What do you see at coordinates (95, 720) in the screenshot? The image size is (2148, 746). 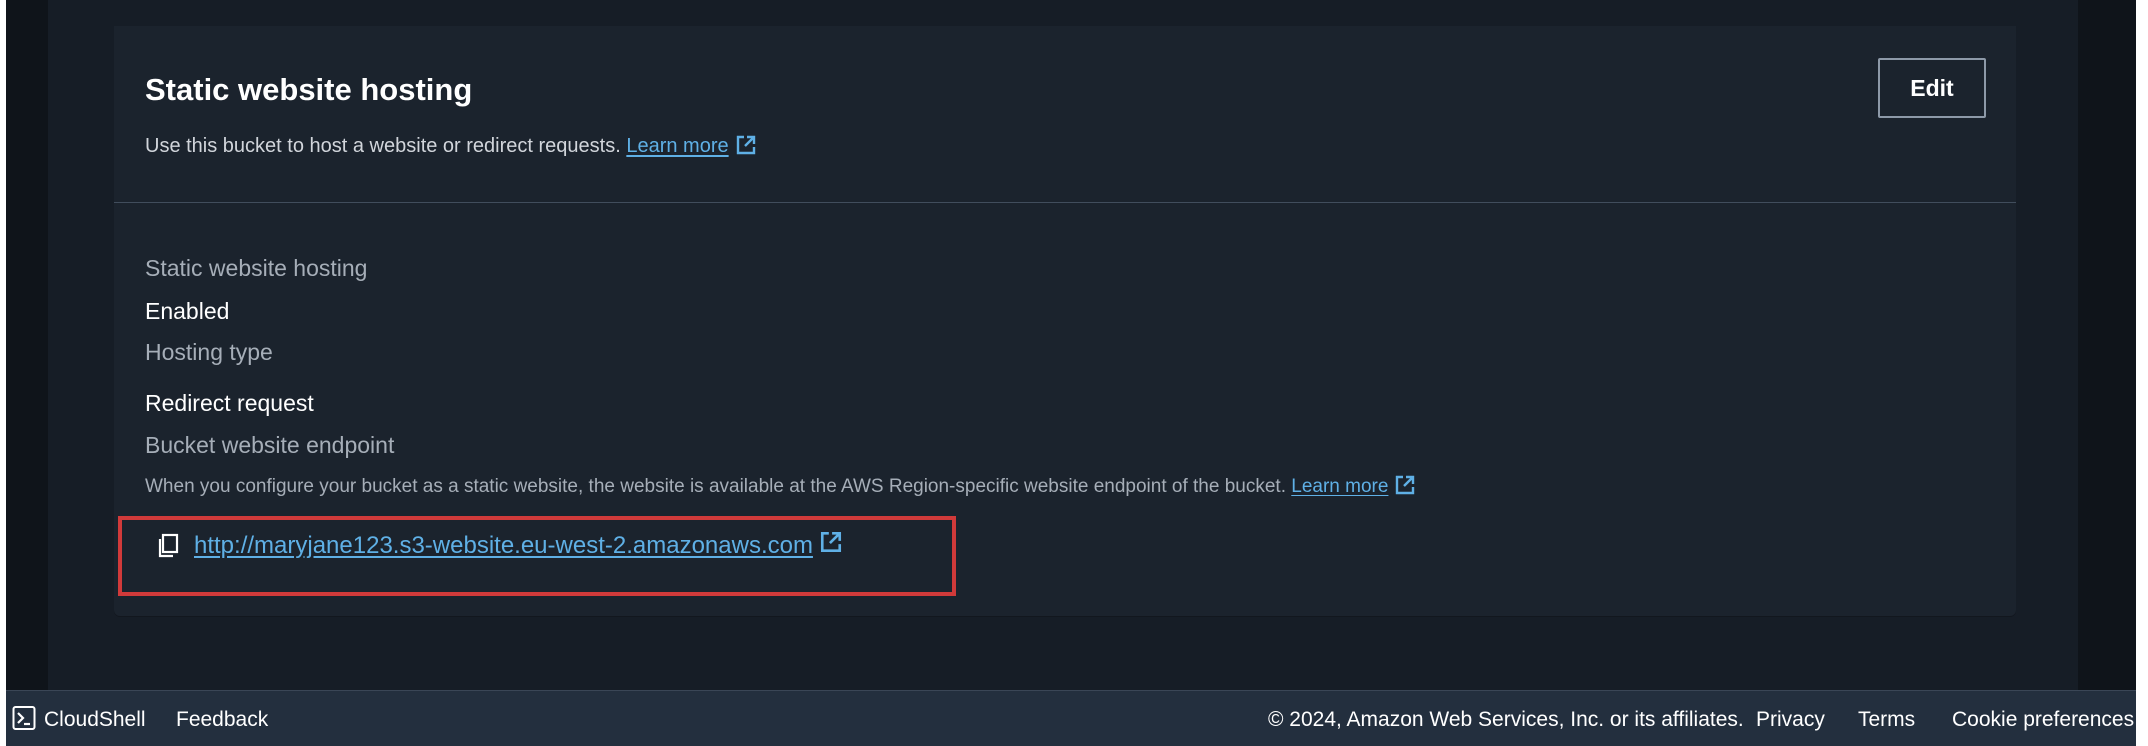 I see `cloudshell-link: CloudShell` at bounding box center [95, 720].